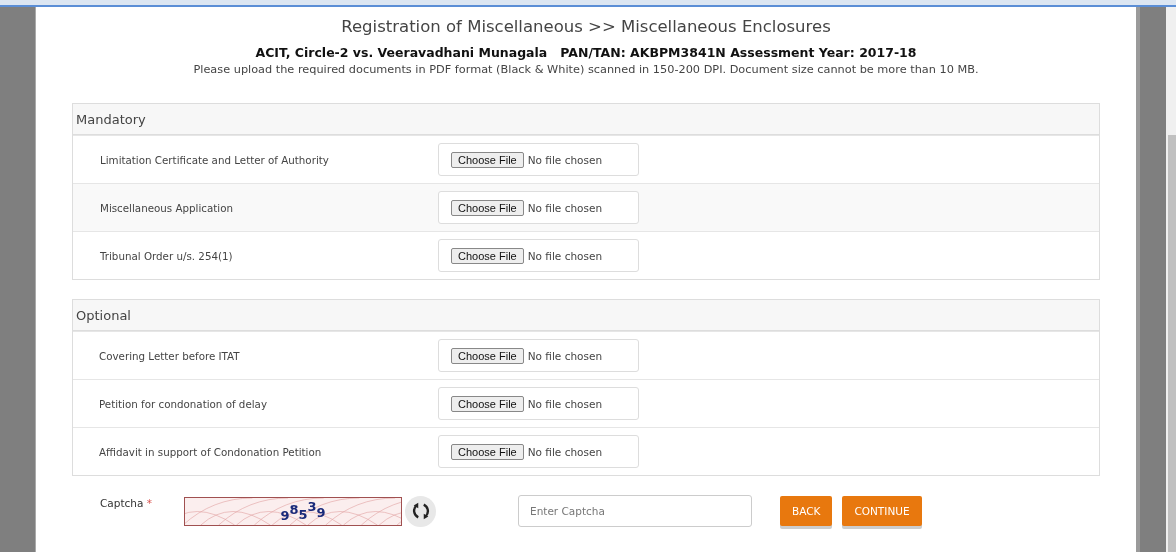 The image size is (1176, 552). I want to click on document-label: Affidavit in support of Condonation Petition, so click(210, 451).